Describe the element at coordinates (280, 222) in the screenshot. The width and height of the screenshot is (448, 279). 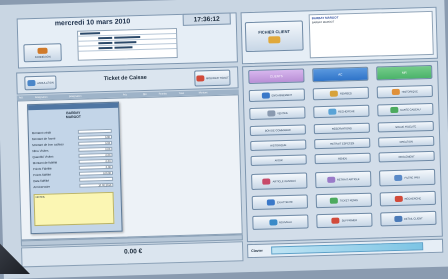
I see `nouveau-button: NOUVEAU` at that location.